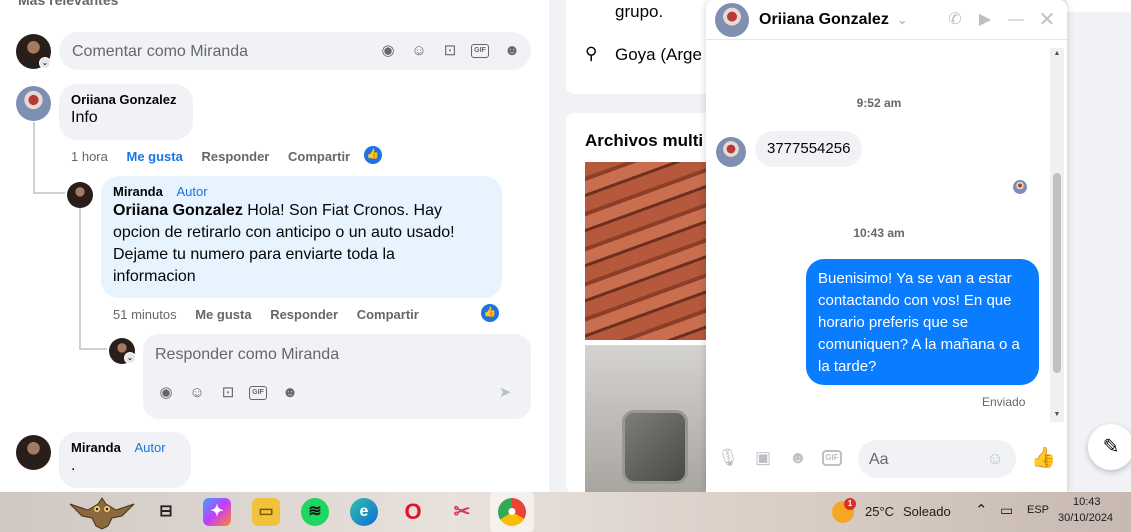 This screenshot has width=1131, height=532. What do you see at coordinates (266, 512) in the screenshot?
I see `file-explorer-icon: ▭` at bounding box center [266, 512].